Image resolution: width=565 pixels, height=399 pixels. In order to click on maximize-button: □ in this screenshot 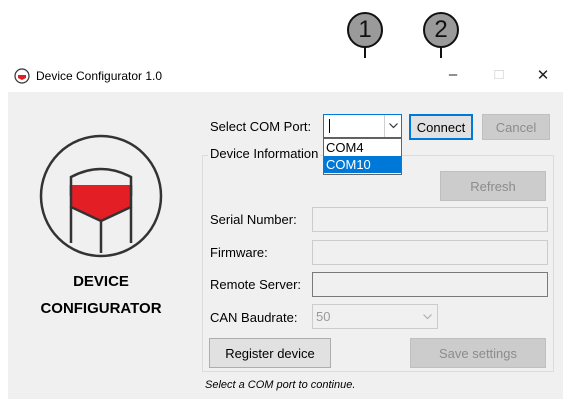, I will do `click(499, 74)`.